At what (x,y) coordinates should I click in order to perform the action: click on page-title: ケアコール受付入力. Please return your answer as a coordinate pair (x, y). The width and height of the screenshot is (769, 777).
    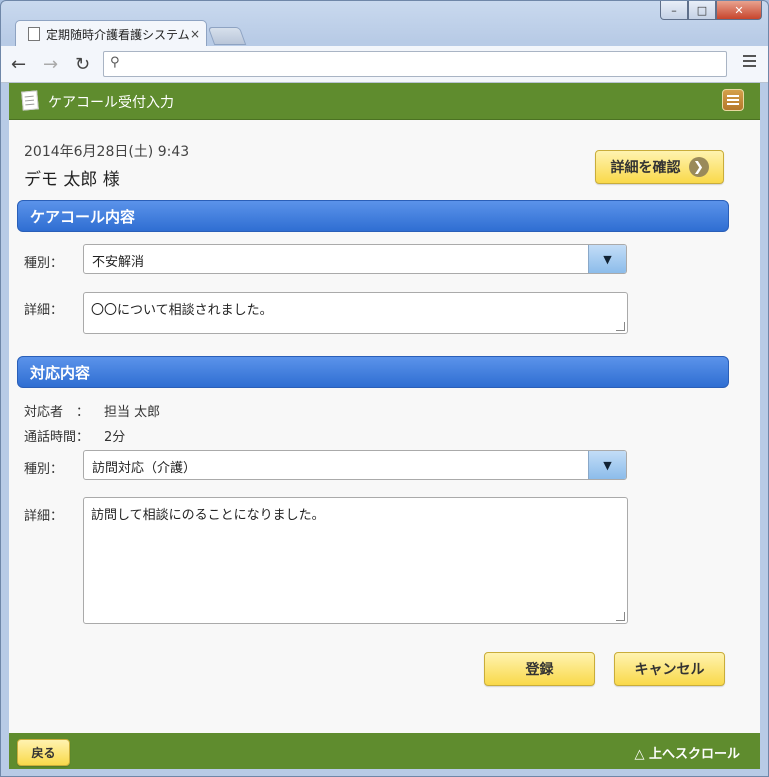
    Looking at the image, I should click on (111, 103).